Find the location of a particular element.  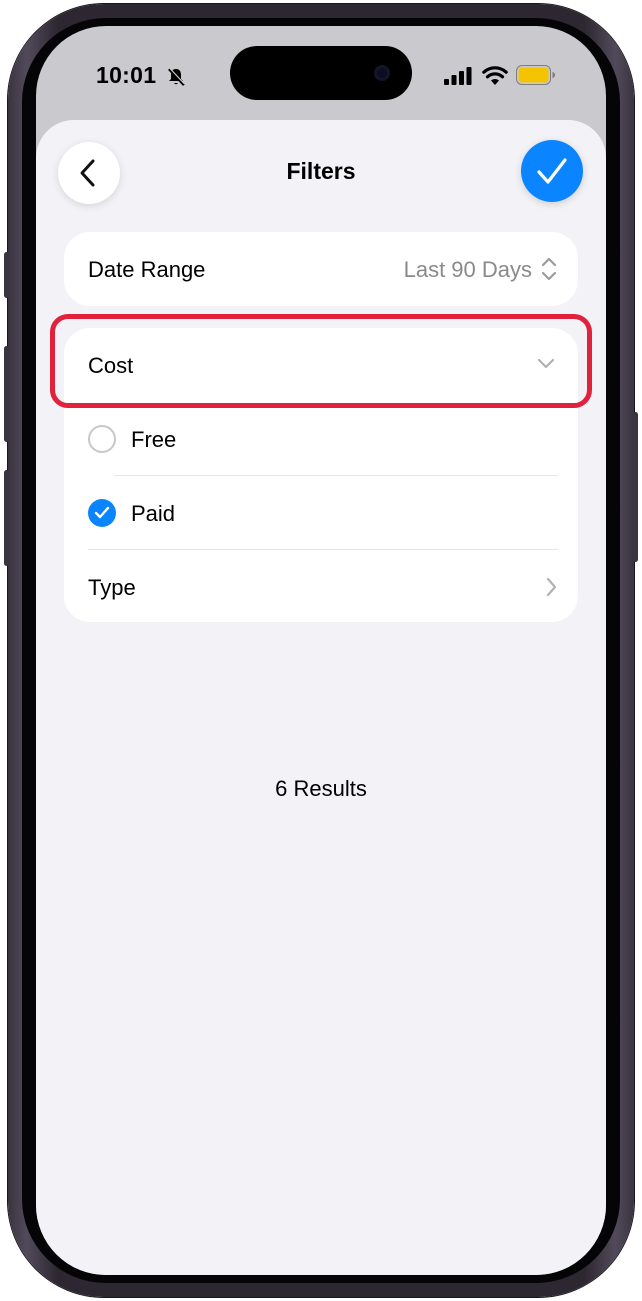

option-paid: Paid is located at coordinates (321, 513).